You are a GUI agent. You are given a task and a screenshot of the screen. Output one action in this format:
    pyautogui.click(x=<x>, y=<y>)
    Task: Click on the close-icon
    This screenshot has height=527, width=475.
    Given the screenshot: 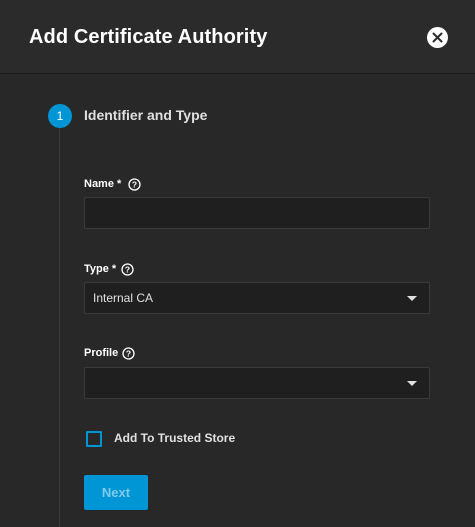 What is the action you would take?
    pyautogui.click(x=437, y=37)
    